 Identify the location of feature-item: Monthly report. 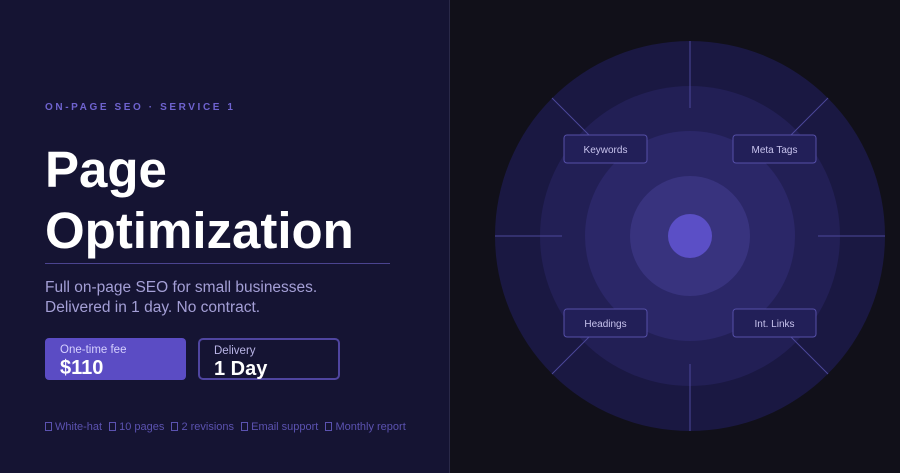
(365, 427).